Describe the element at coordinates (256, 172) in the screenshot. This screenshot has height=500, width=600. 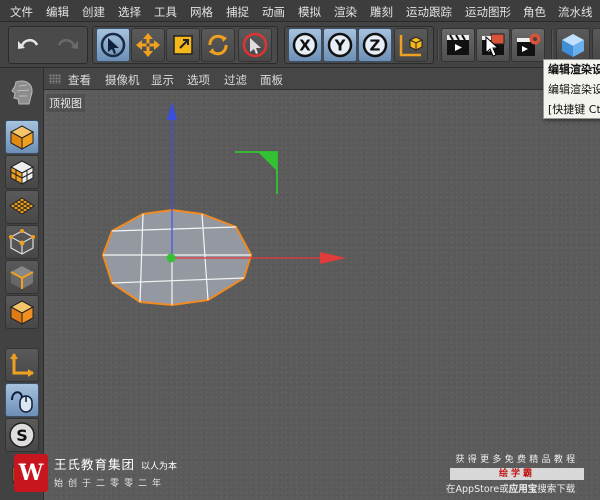
I see `world-y-corner-gizmo` at that location.